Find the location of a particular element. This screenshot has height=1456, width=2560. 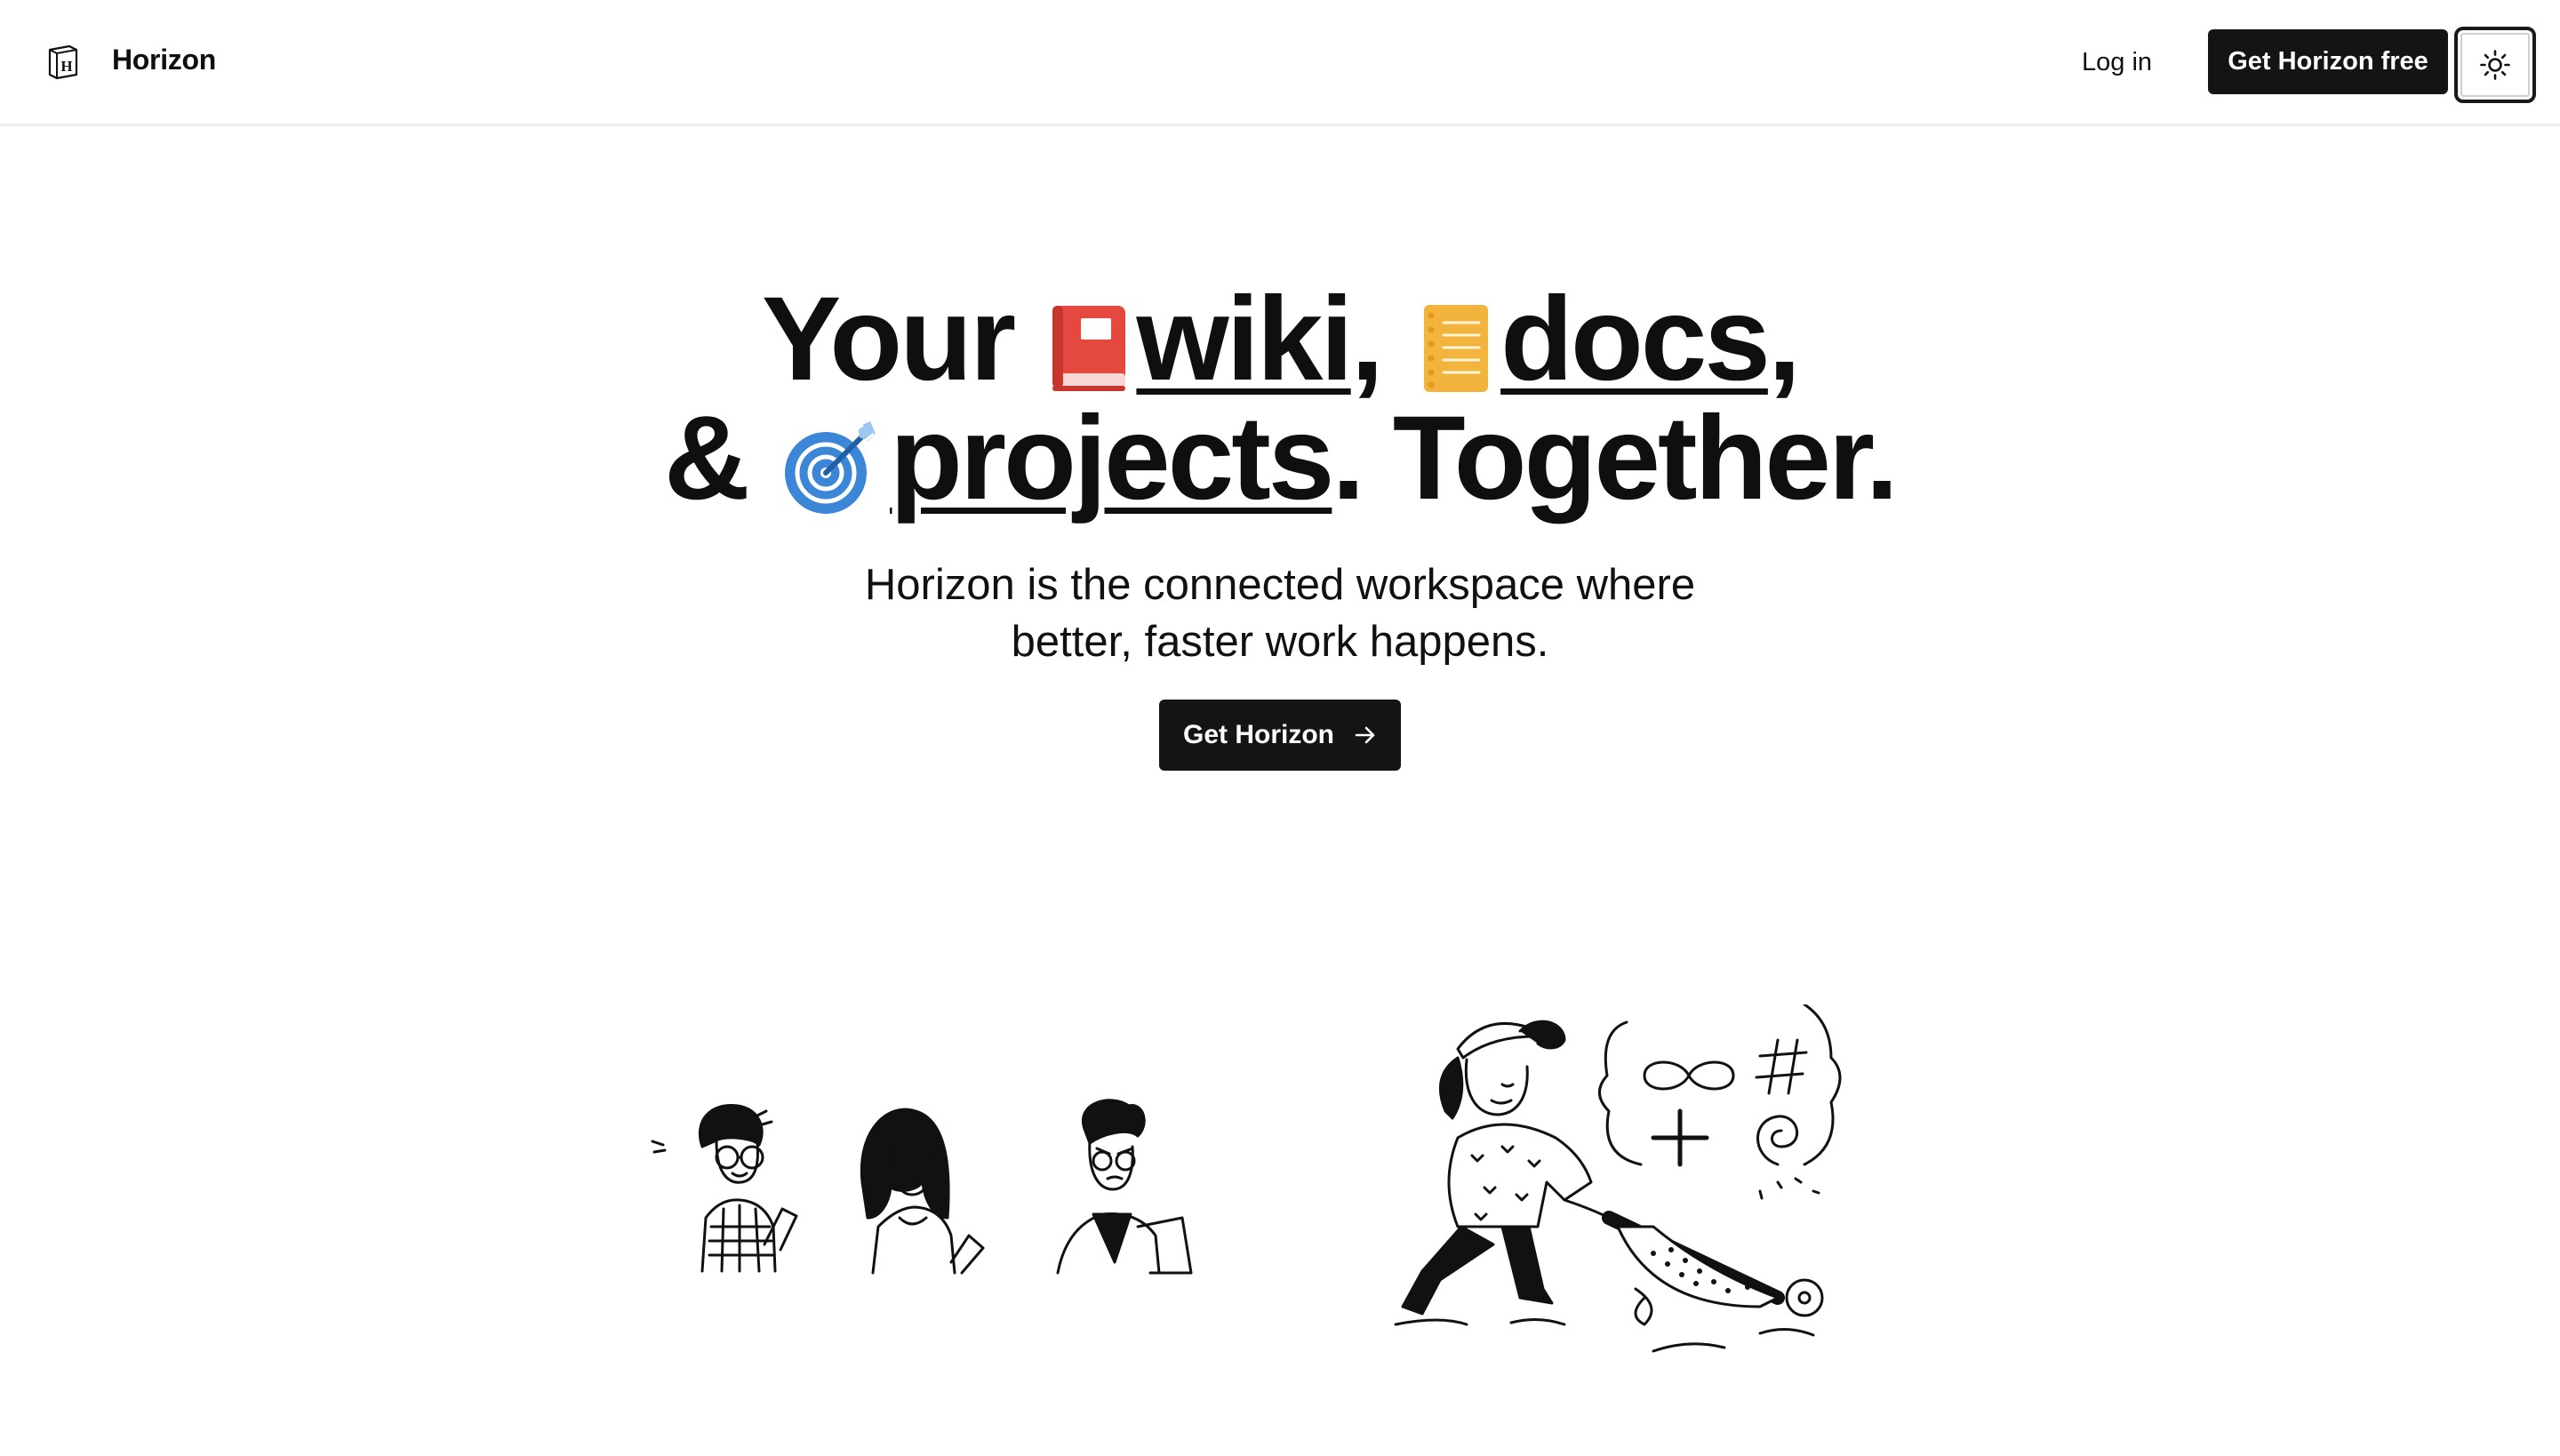

arrow-right-icon is located at coordinates (1365, 735).